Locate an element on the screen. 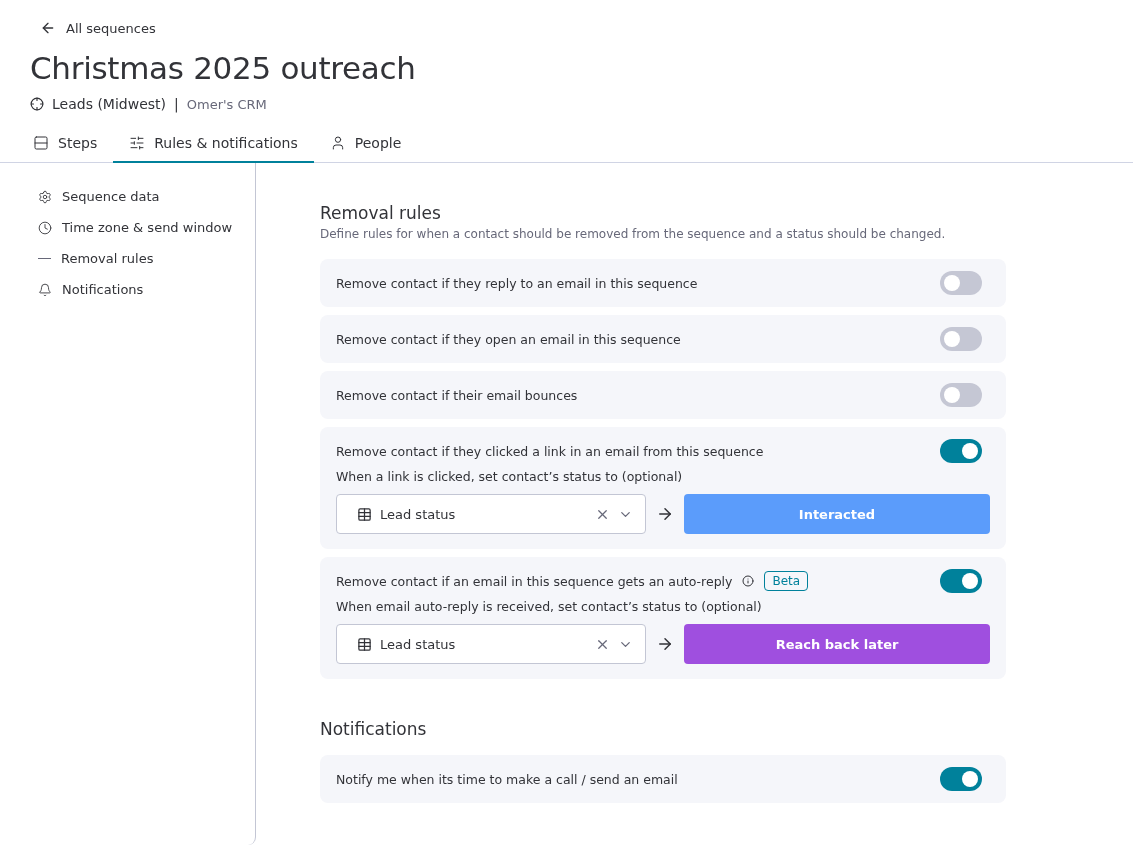 Image resolution: width=1133 pixels, height=845 pixels. sidebar-item: Removal rules is located at coordinates (142, 258).